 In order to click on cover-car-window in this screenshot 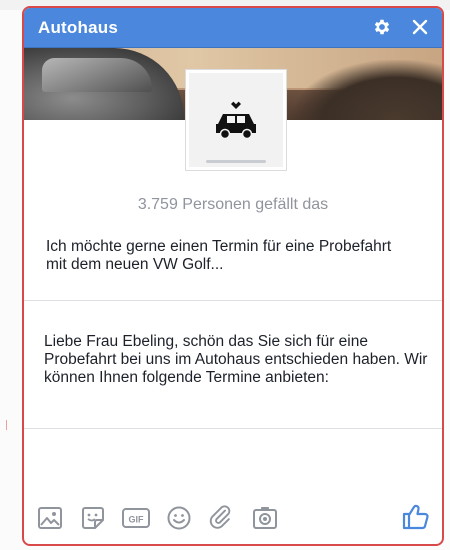, I will do `click(97, 75)`.